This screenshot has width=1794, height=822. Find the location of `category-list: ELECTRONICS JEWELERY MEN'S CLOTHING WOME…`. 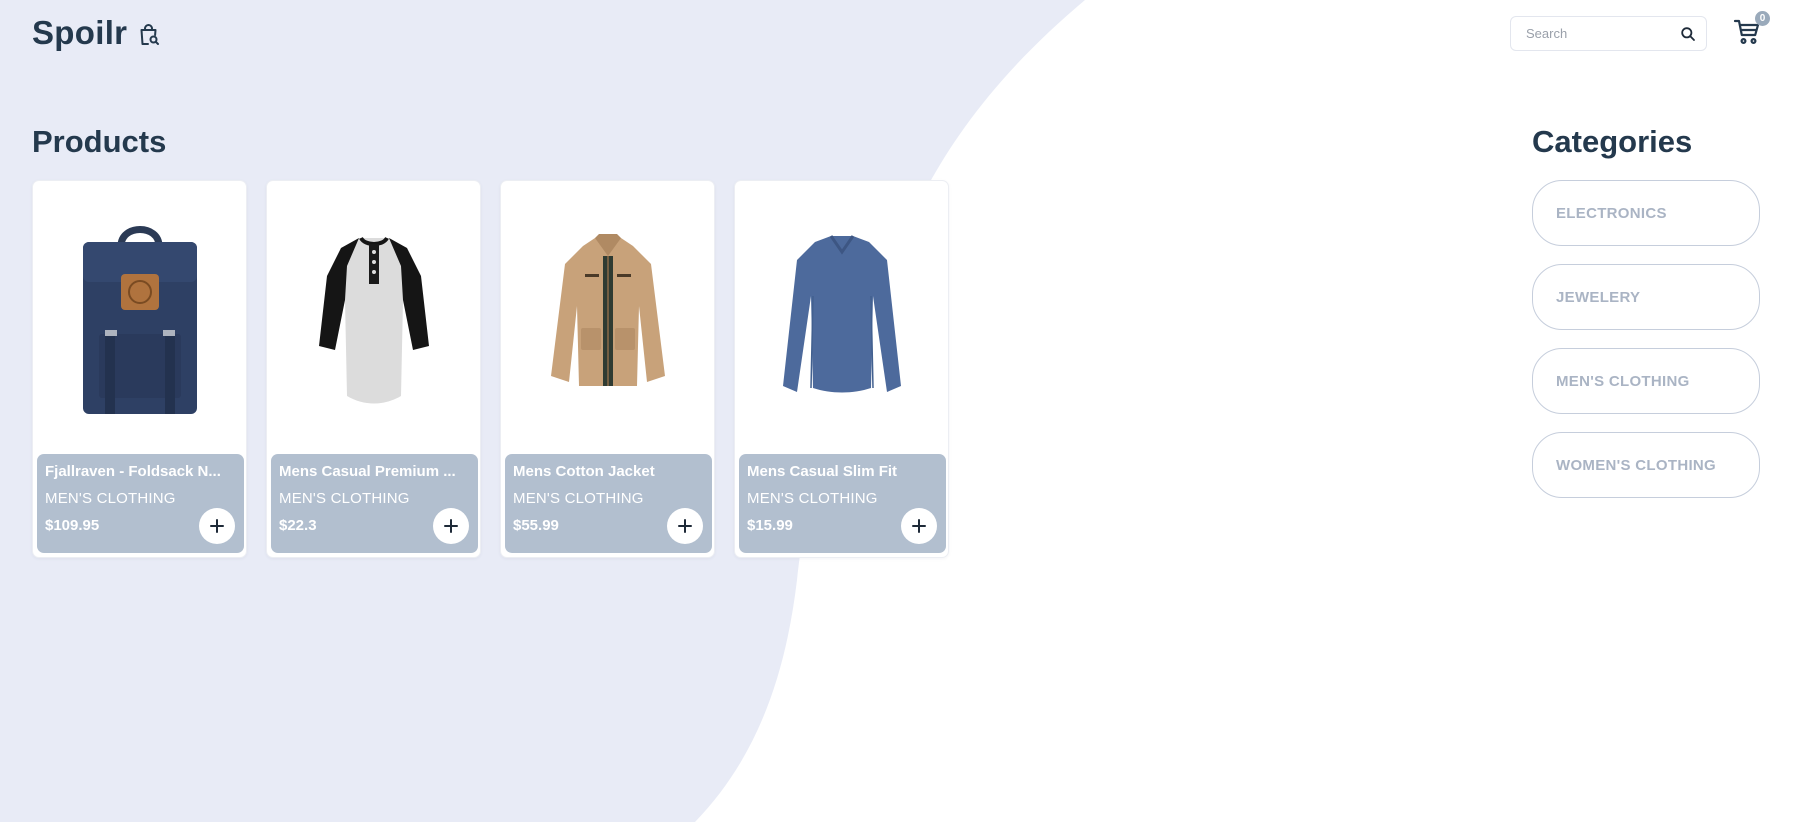

category-list: ELECTRONICS JEWELERY MEN'S CLOTHING WOME… is located at coordinates (1646, 339).